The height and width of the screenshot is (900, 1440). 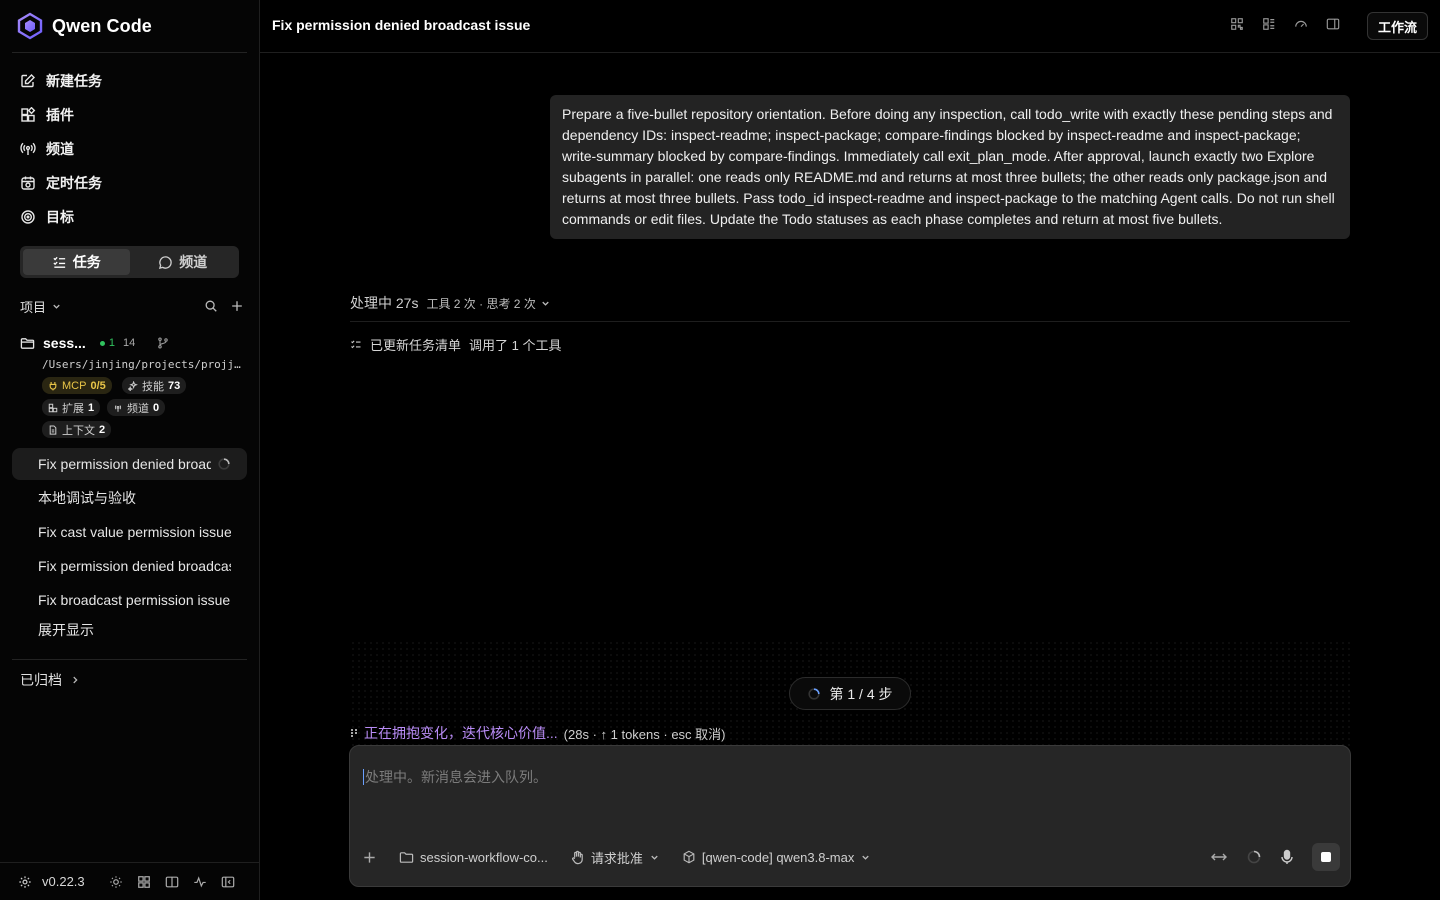 I want to click on session-title: Fix permission denied broadcast issue, so click(x=124, y=464).